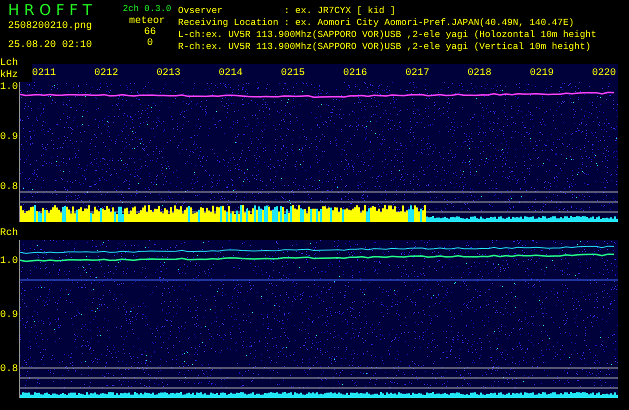 This screenshot has height=410, width=629. What do you see at coordinates (292, 74) in the screenshot?
I see `time-label: 0215` at bounding box center [292, 74].